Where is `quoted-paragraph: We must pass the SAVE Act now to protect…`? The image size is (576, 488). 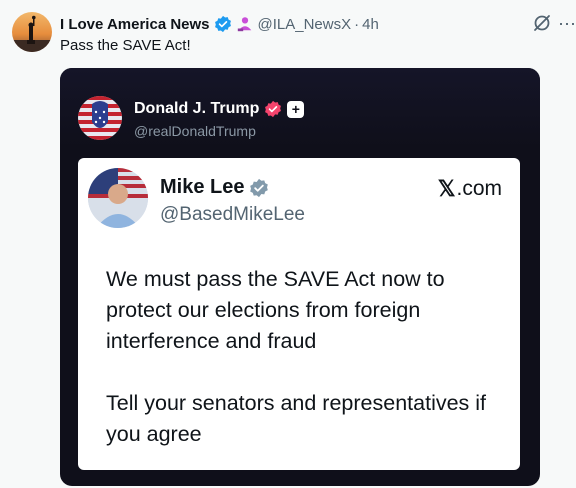
quoted-paragraph: We must pass the SAVE Act now to protect… is located at coordinates (275, 310).